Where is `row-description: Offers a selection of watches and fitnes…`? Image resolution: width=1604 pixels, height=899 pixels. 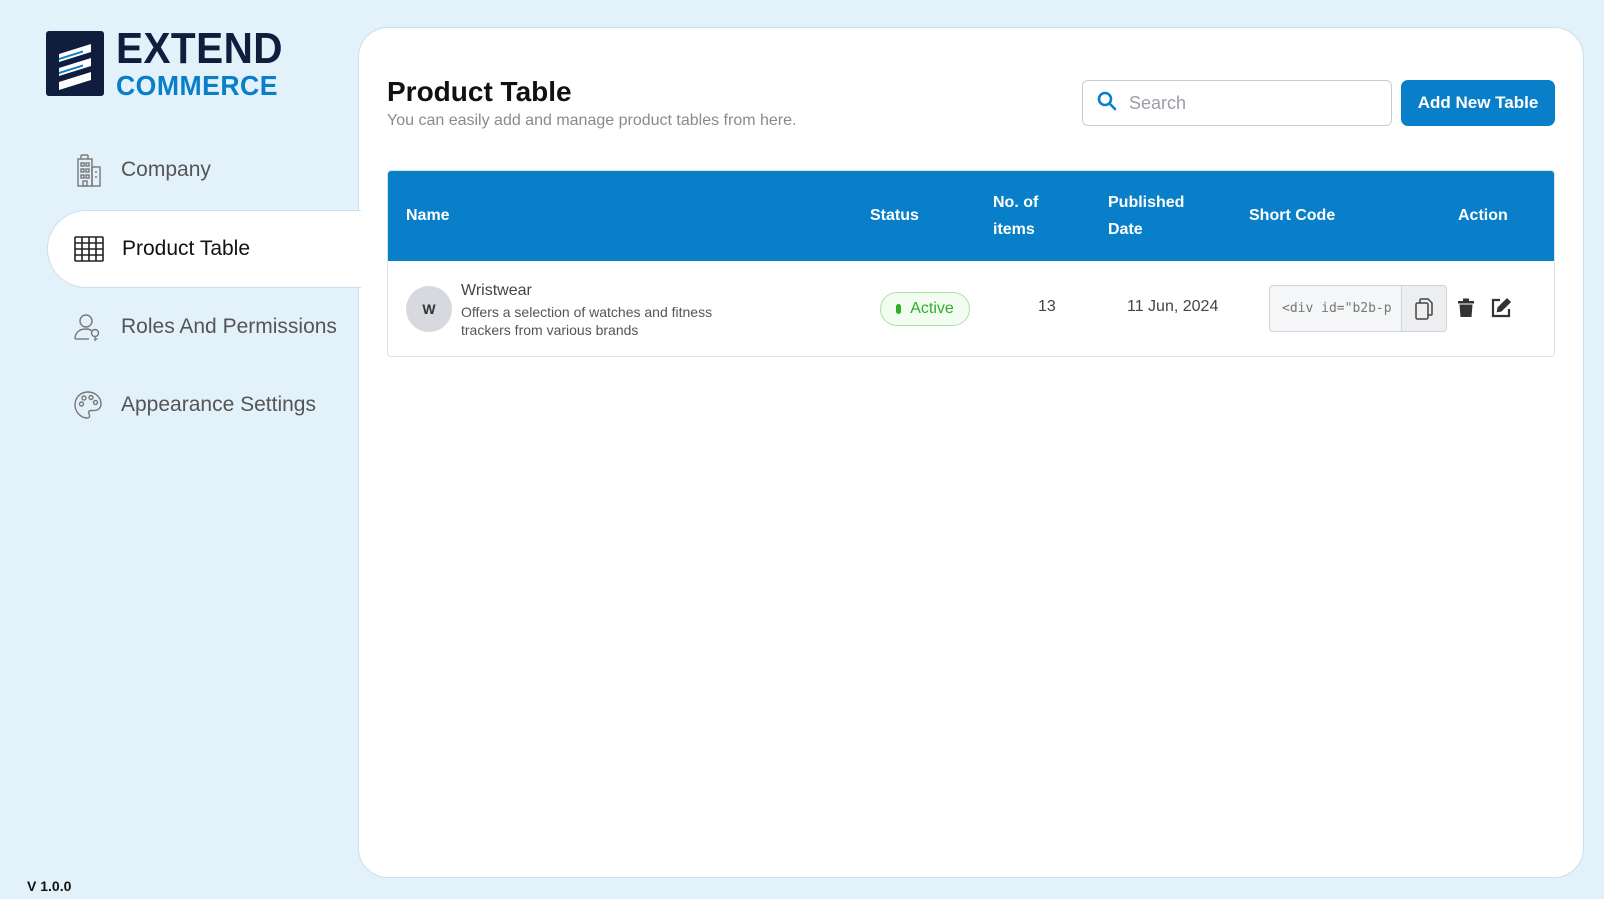
row-description: Offers a selection of watches and fitnes… is located at coordinates (587, 321).